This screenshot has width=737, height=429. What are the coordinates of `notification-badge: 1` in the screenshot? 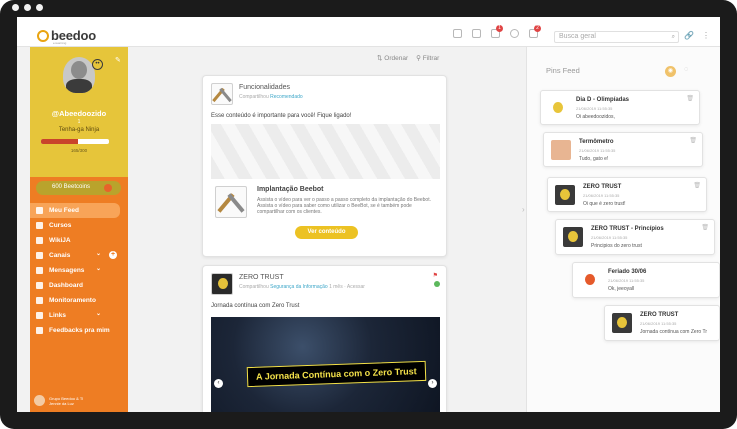 It's located at (499, 28).